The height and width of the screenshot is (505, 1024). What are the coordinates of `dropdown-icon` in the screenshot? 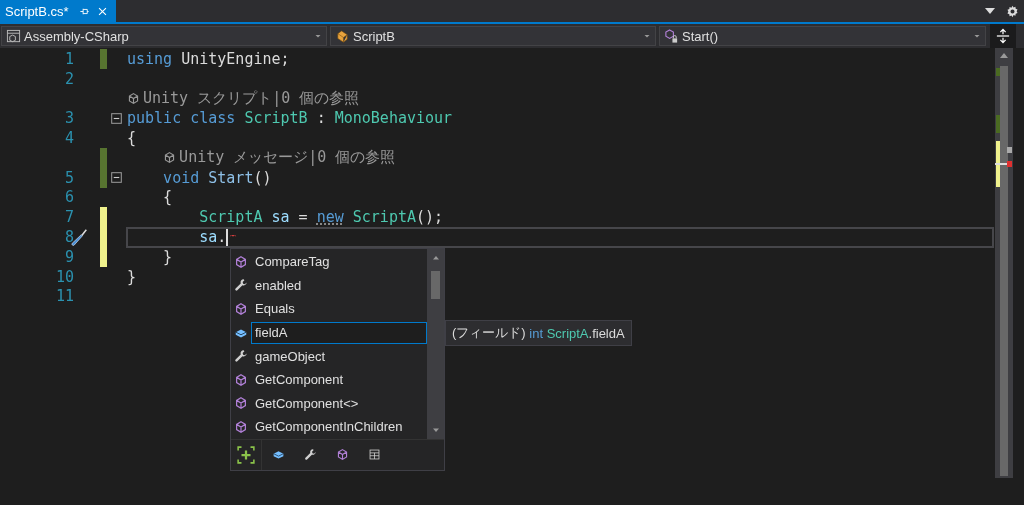 It's located at (990, 11).